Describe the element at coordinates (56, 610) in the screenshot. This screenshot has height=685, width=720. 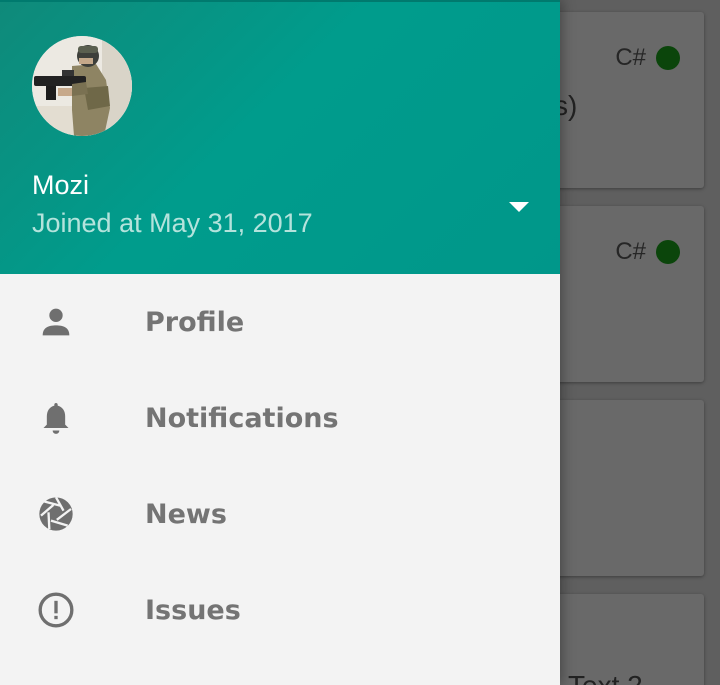
I see `alert-circle-icon` at that location.